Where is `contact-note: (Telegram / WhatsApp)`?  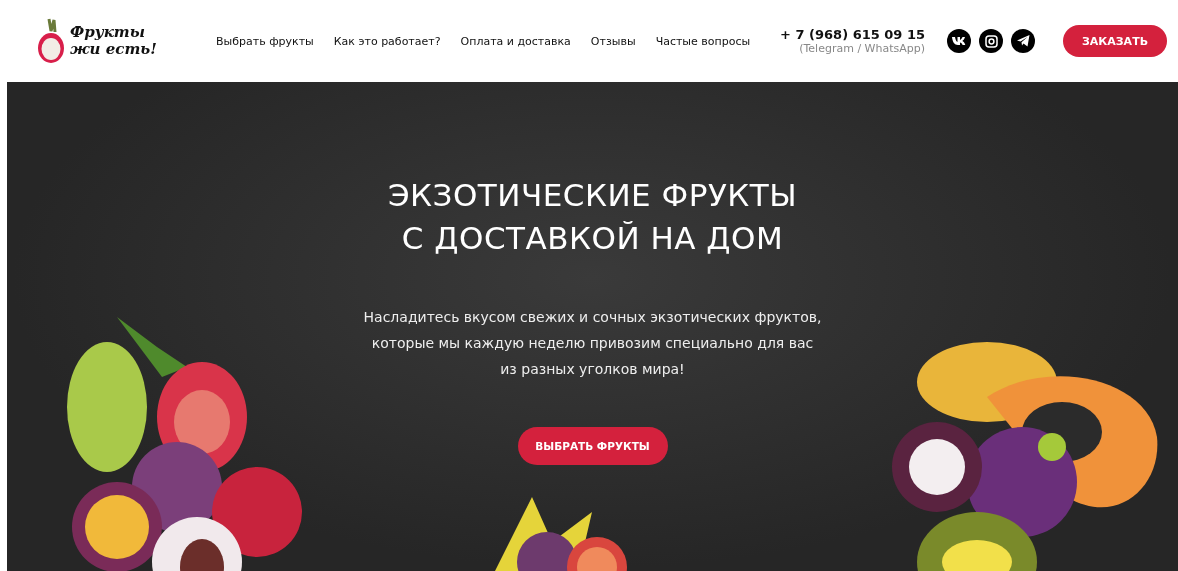 contact-note: (Telegram / WhatsApp) is located at coordinates (862, 48).